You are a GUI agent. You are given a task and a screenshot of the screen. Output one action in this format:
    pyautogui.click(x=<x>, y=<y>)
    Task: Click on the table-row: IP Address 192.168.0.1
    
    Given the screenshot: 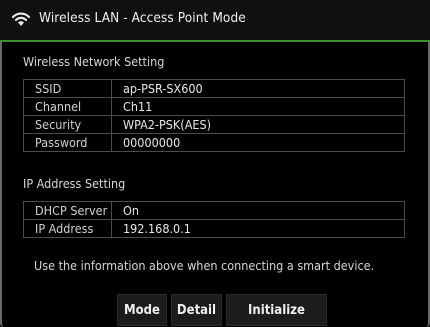 What is the action you would take?
    pyautogui.click(x=214, y=228)
    